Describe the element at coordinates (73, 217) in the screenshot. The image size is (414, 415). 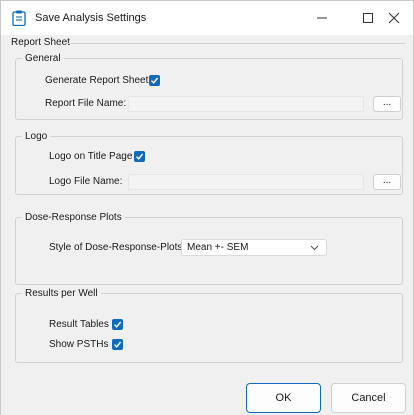
I see `dose-response-legend: Dose-Response Plots` at that location.